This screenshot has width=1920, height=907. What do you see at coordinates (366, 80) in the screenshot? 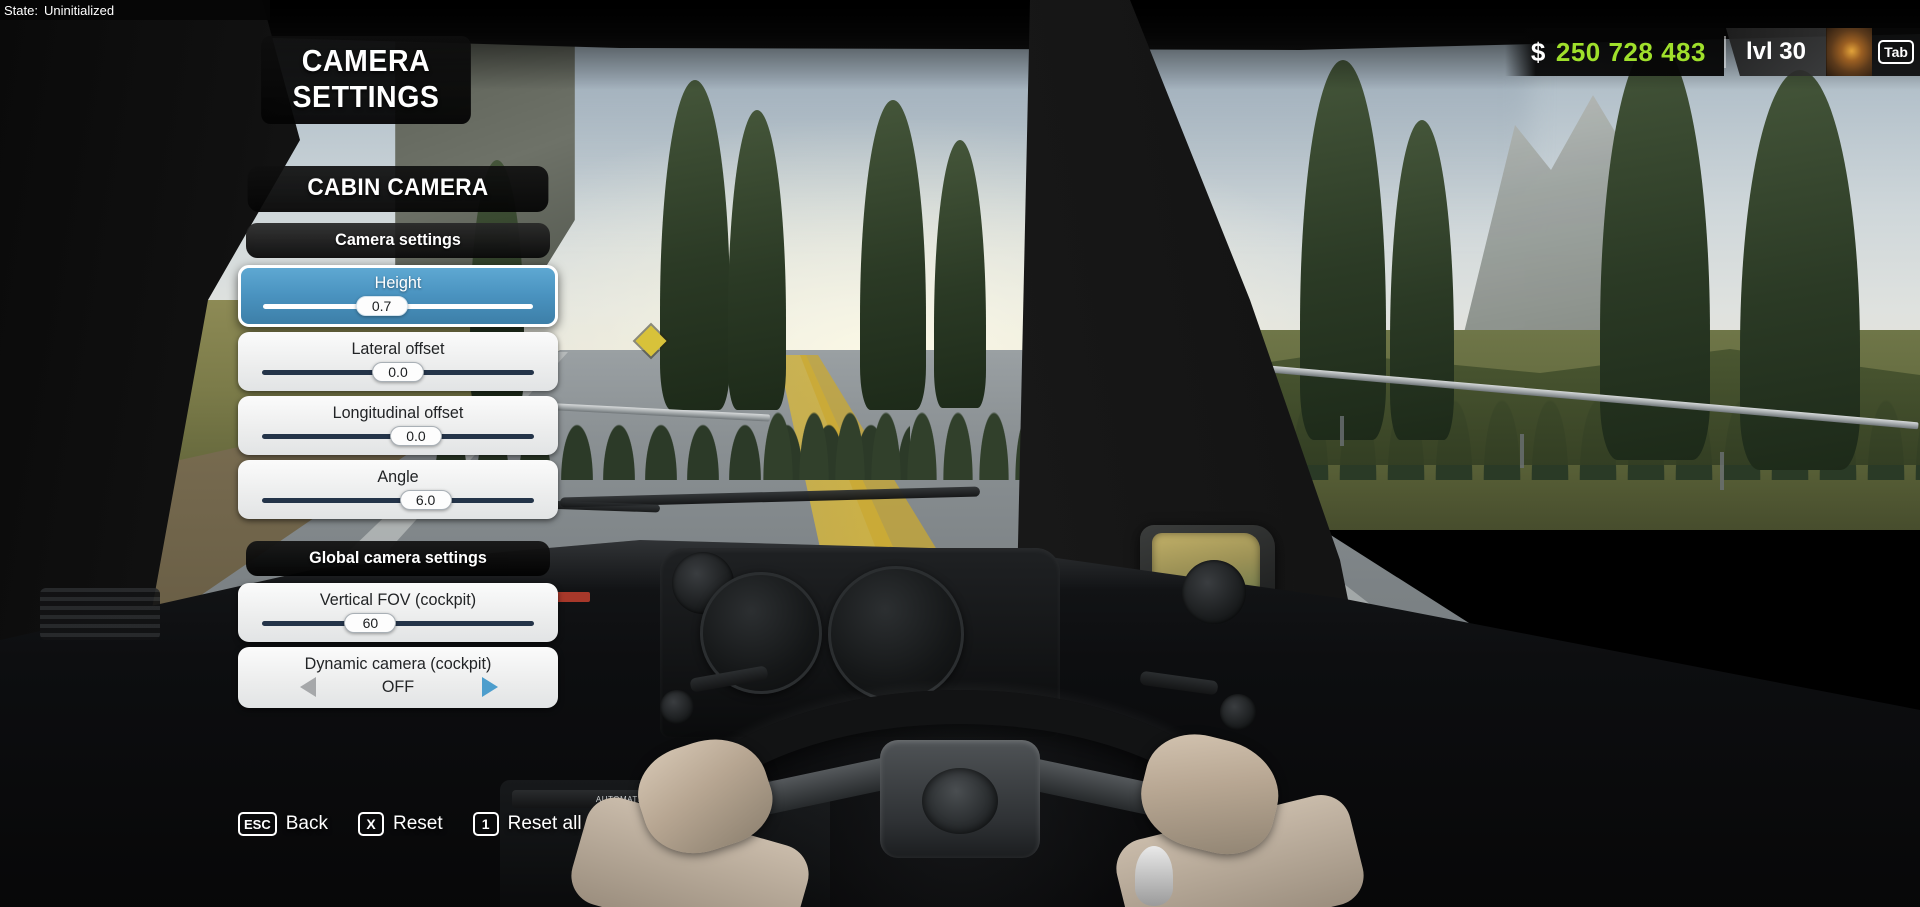
I see `page-title: CAMERA SETTINGS` at bounding box center [366, 80].